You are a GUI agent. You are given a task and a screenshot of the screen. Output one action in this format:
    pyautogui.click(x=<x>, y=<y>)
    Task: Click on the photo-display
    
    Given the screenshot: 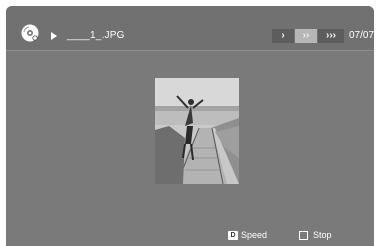 What is the action you would take?
    pyautogui.click(x=197, y=131)
    